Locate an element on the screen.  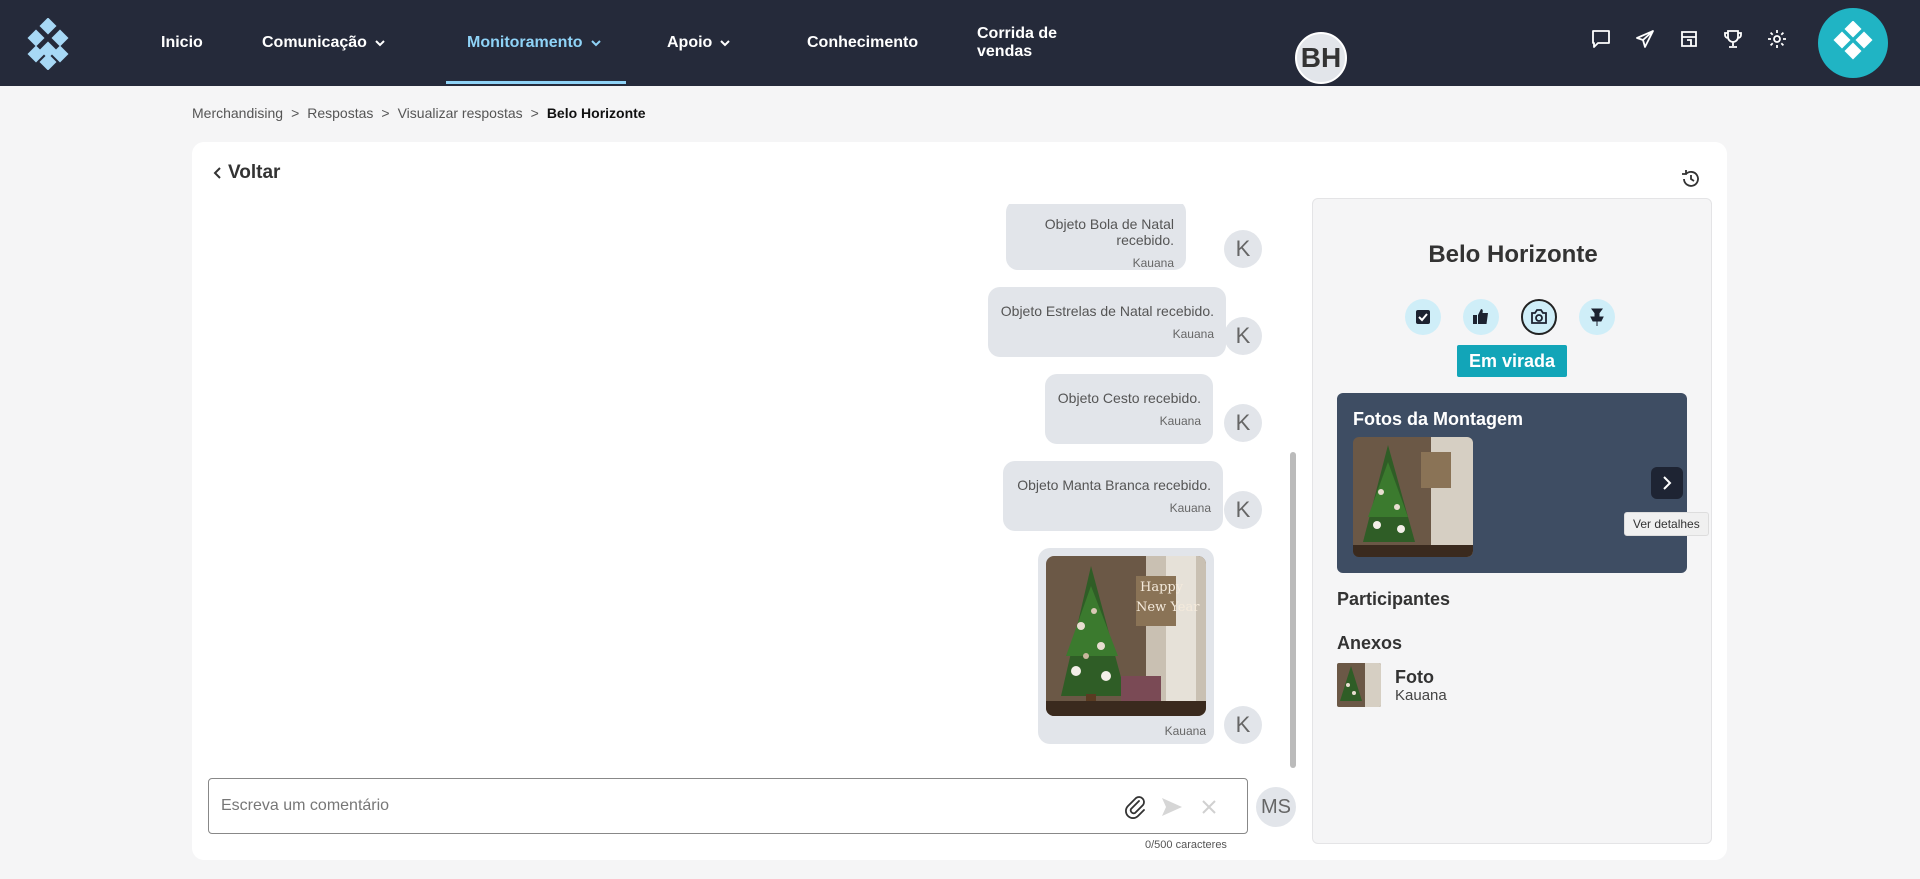
nav-label: Conhecimento is located at coordinates (863, 42).